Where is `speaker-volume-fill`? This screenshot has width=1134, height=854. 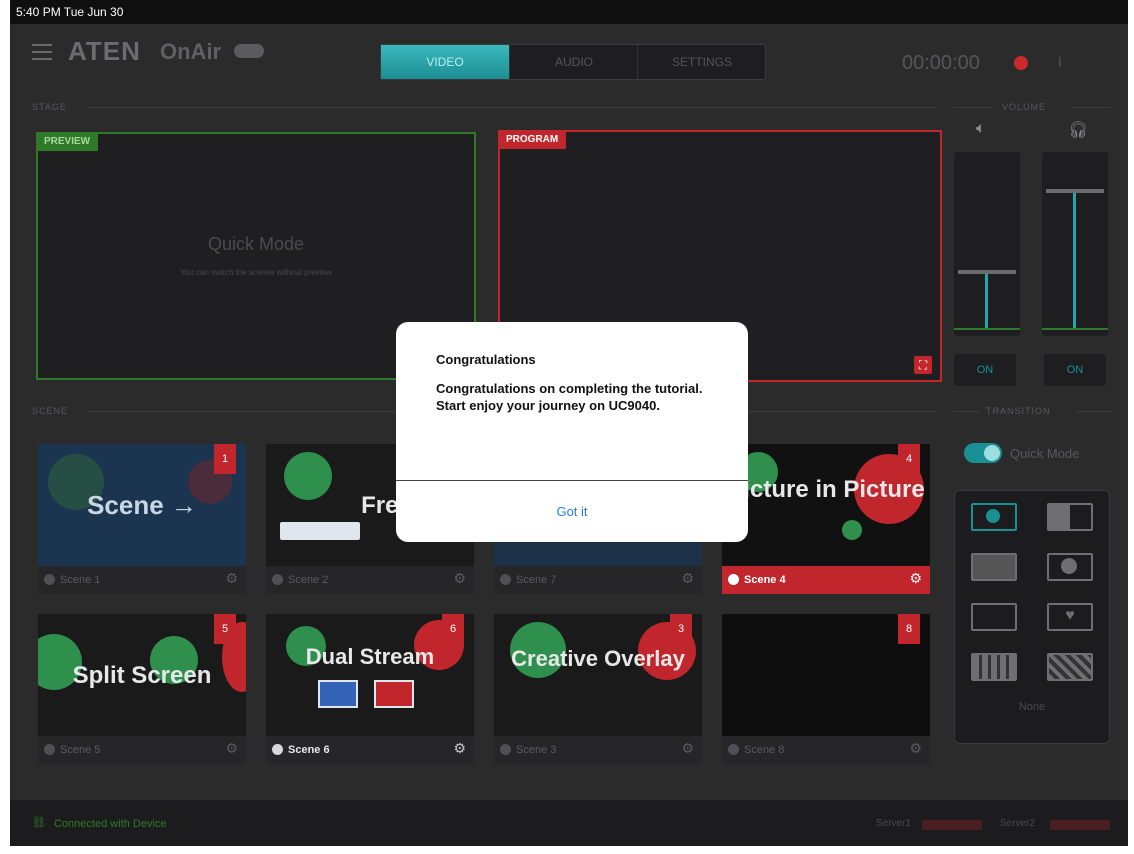 speaker-volume-fill is located at coordinates (986, 300).